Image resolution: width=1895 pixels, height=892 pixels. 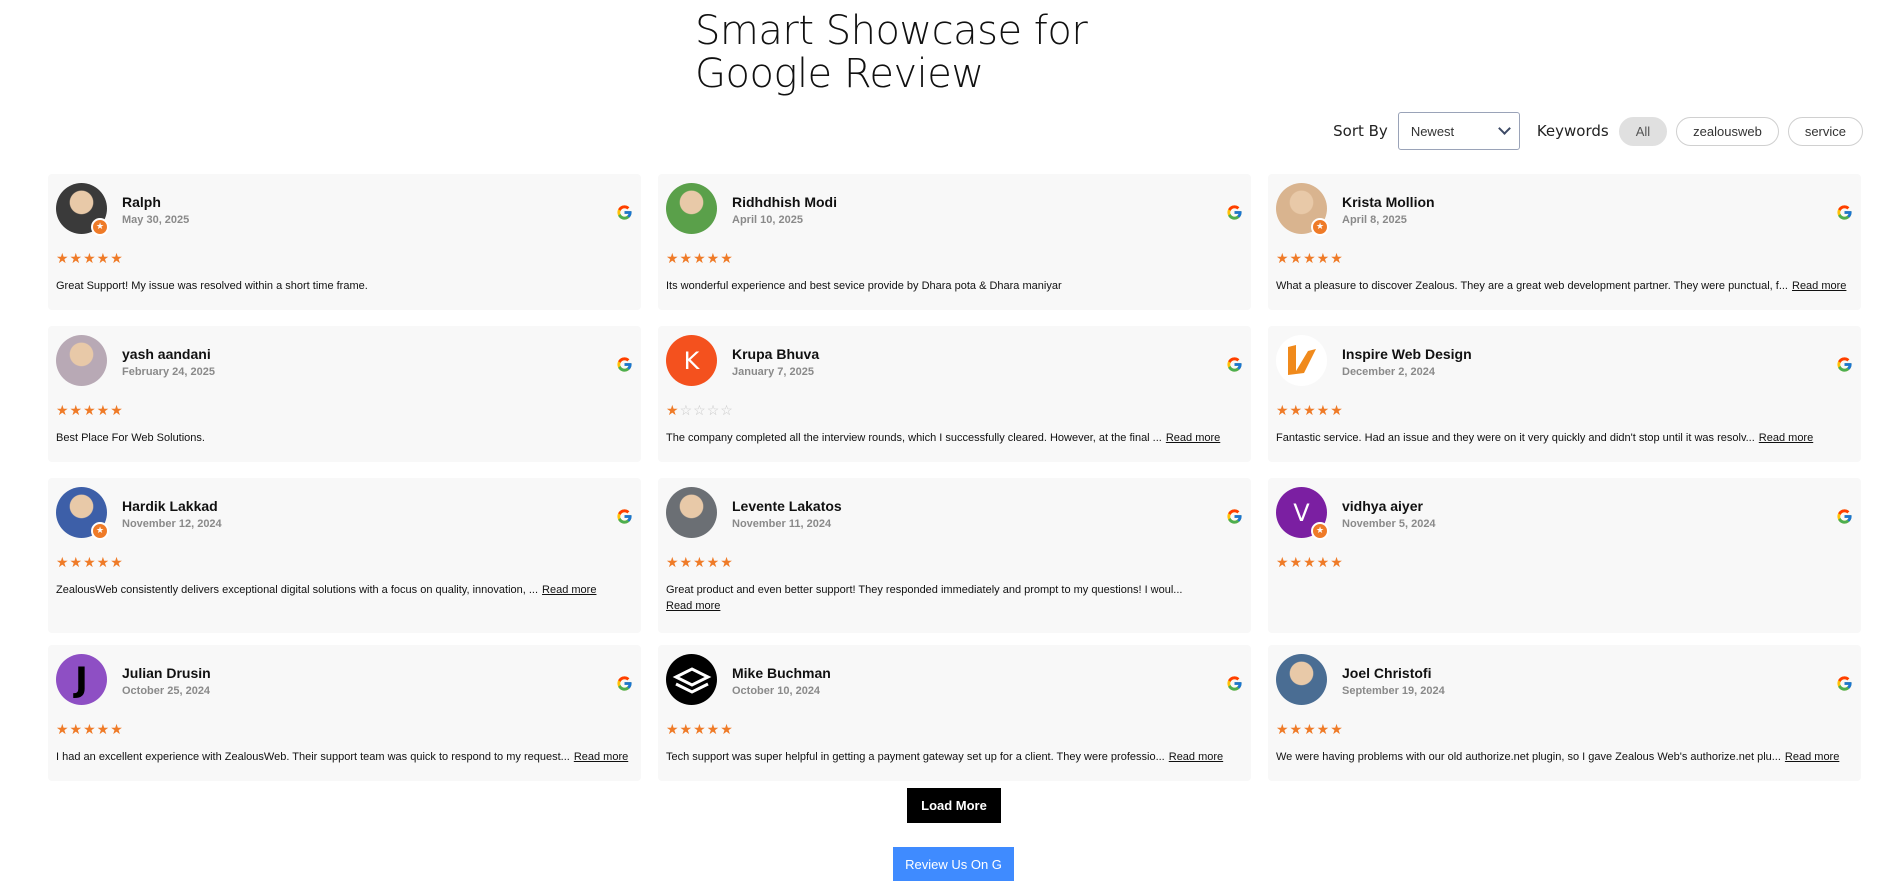 What do you see at coordinates (1387, 673) in the screenshot?
I see `reviewer-name: Joel Christofi` at bounding box center [1387, 673].